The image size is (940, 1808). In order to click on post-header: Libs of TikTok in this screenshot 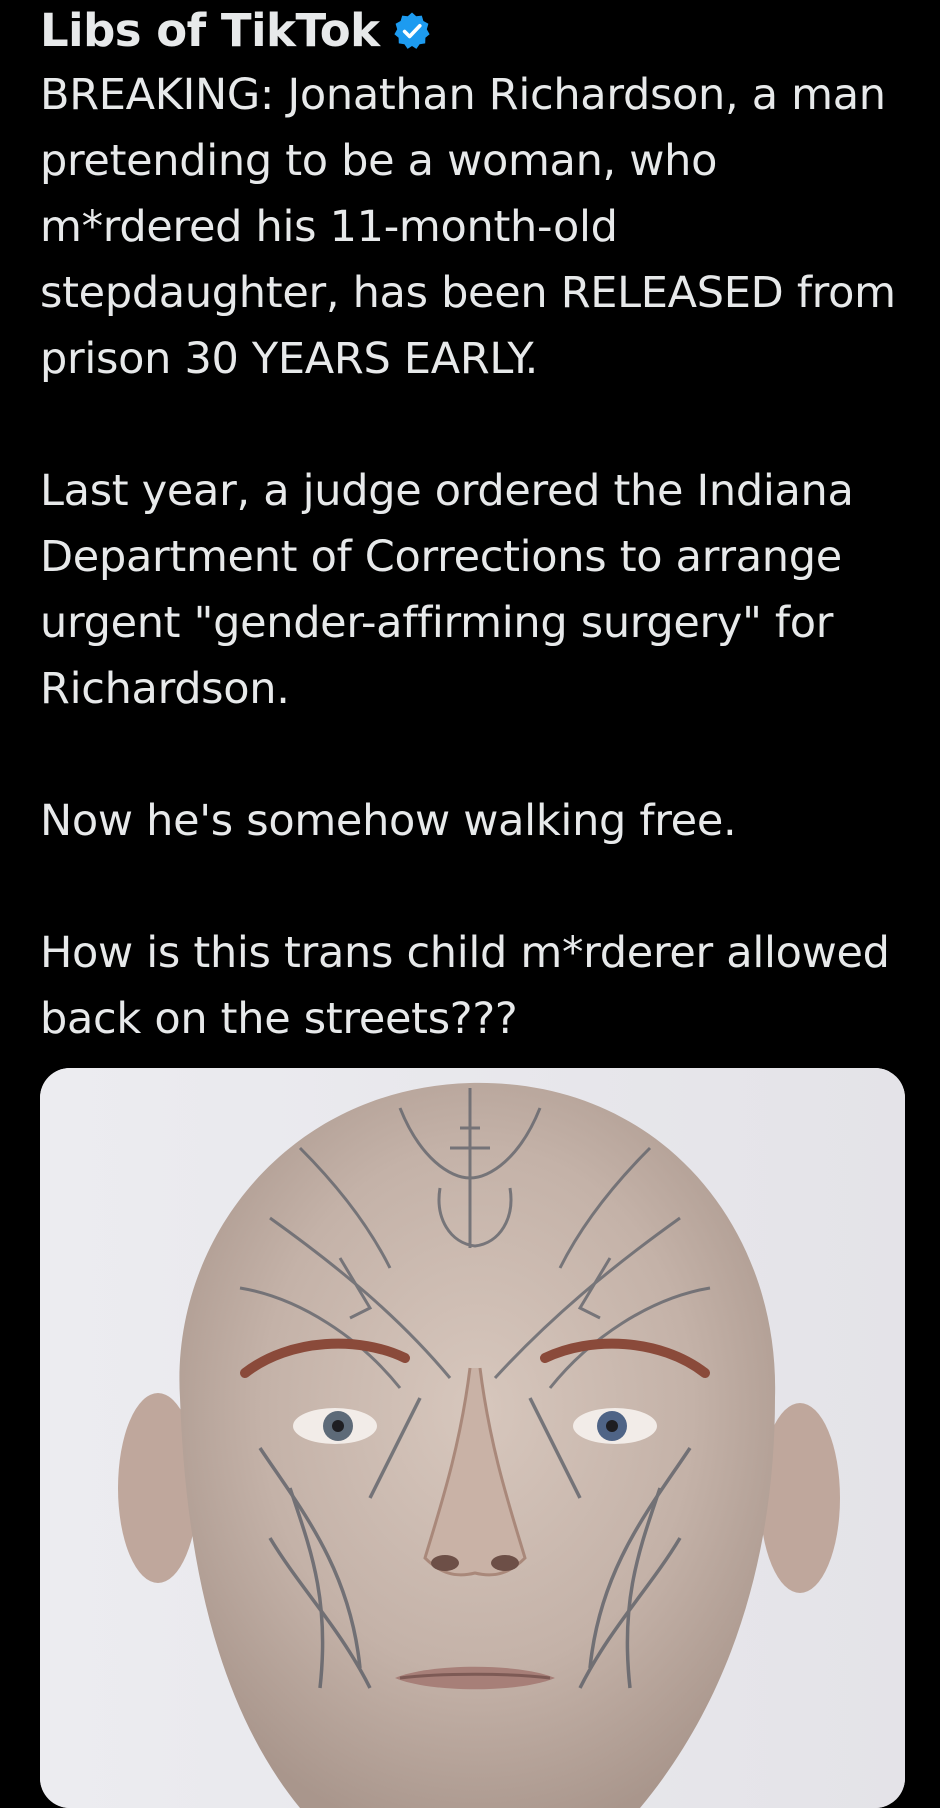, I will do `click(472, 31)`.